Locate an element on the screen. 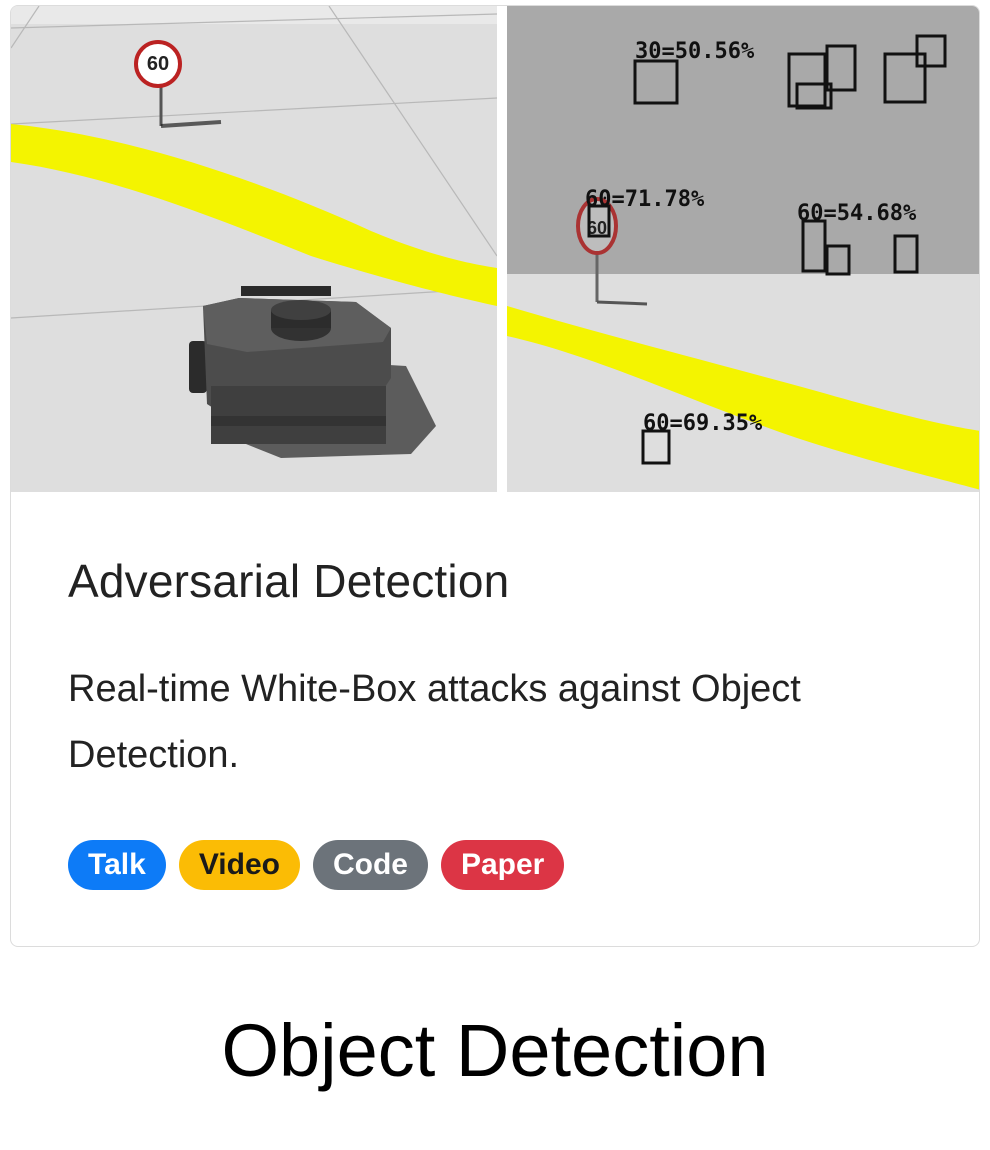 The width and height of the screenshot is (990, 1150). code-badge: Code is located at coordinates (370, 865).